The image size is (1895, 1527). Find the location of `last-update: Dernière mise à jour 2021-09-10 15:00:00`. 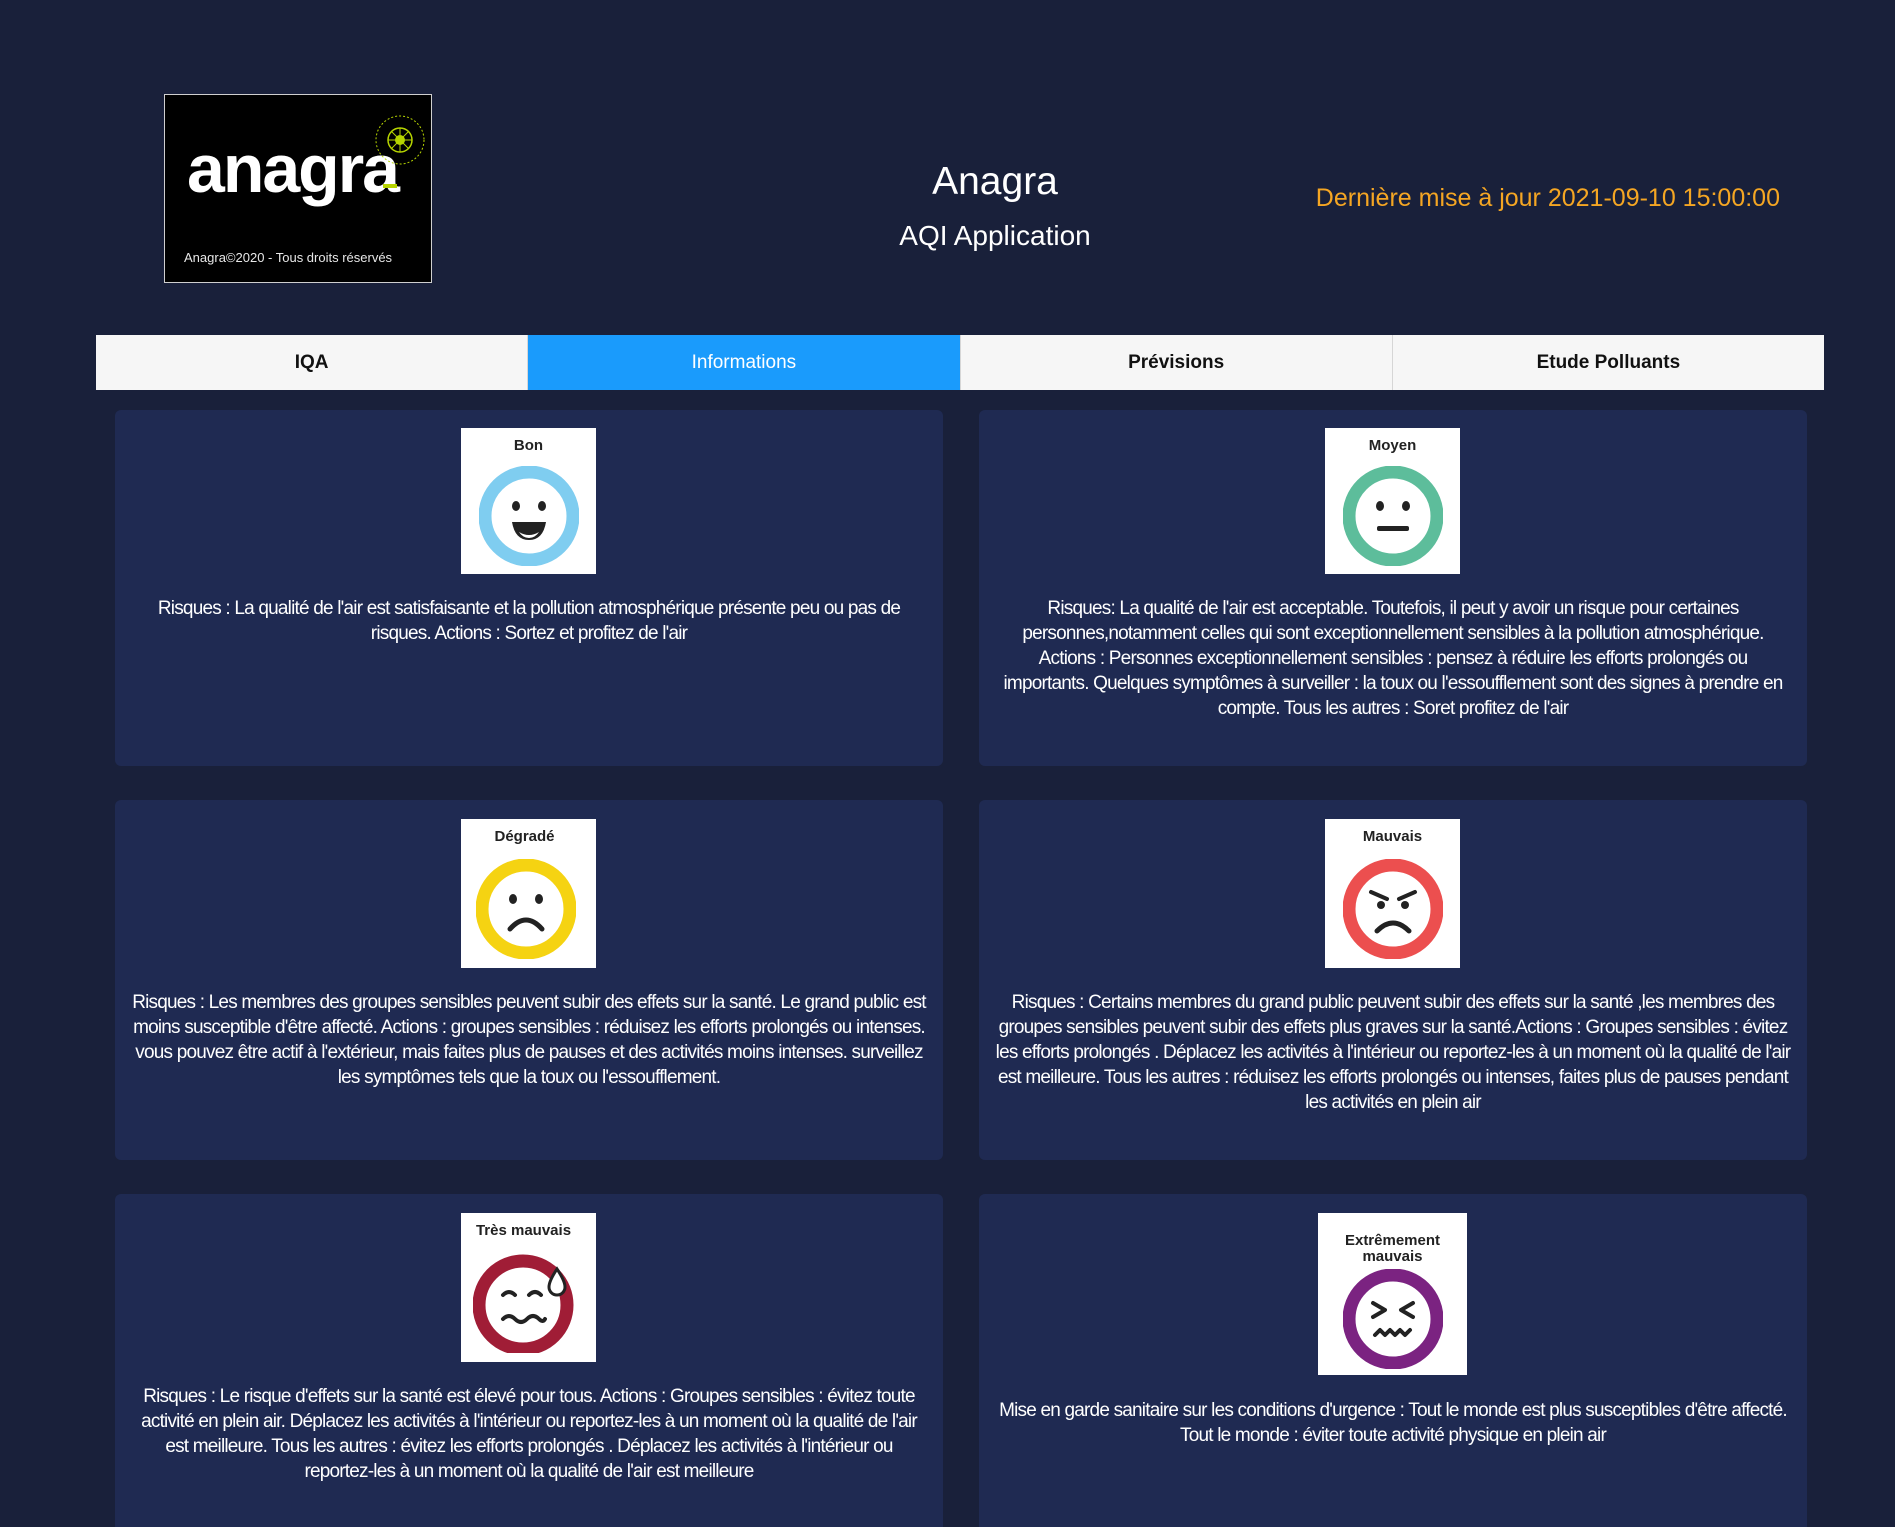

last-update: Dernière mise à jour 2021-09-10 15:00:00 is located at coordinates (1540, 198).